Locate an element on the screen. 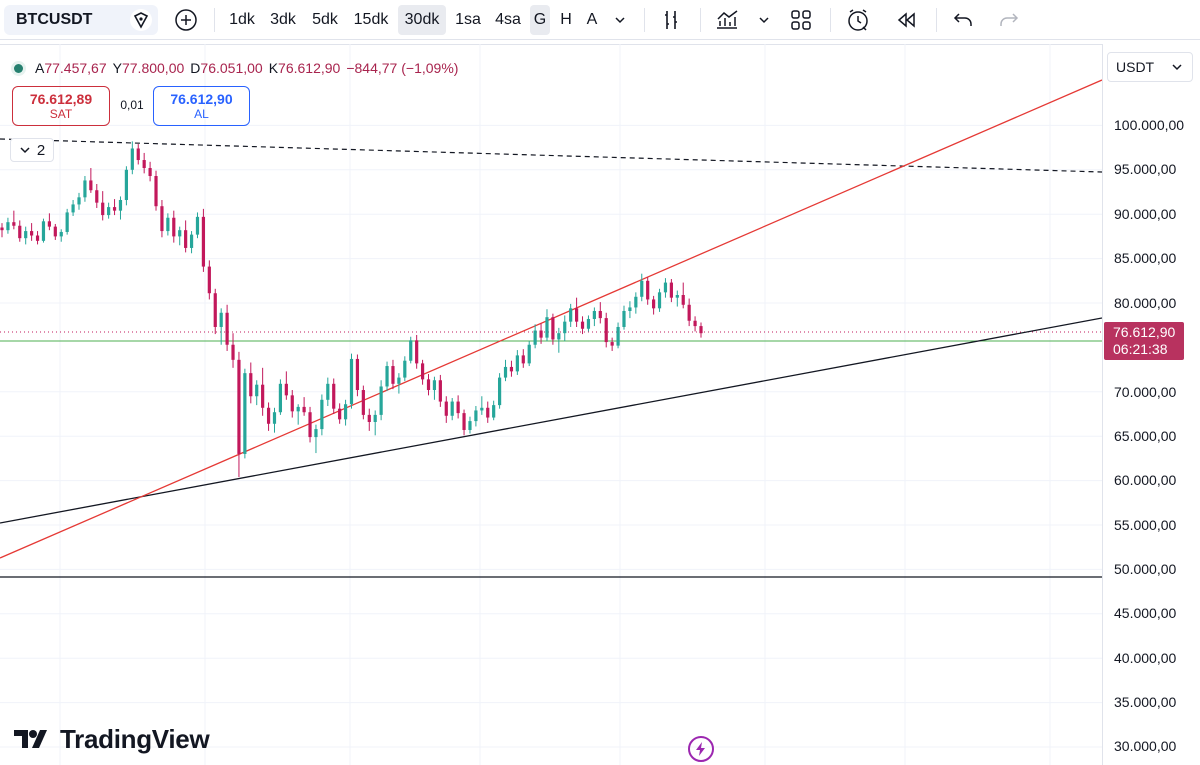  timeframe-3dk: 3dk is located at coordinates (283, 20).